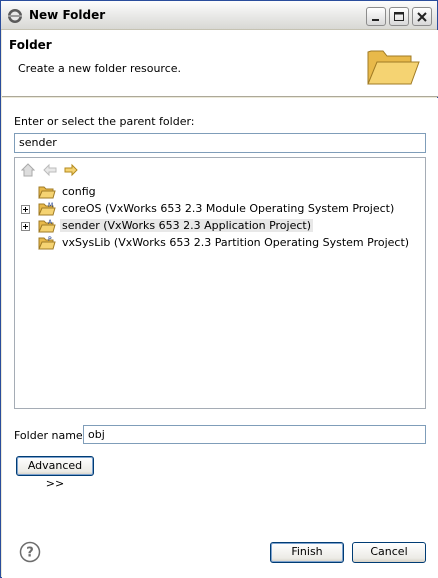 The width and height of the screenshot is (438, 578). I want to click on help-glyph: ?, so click(30, 553).